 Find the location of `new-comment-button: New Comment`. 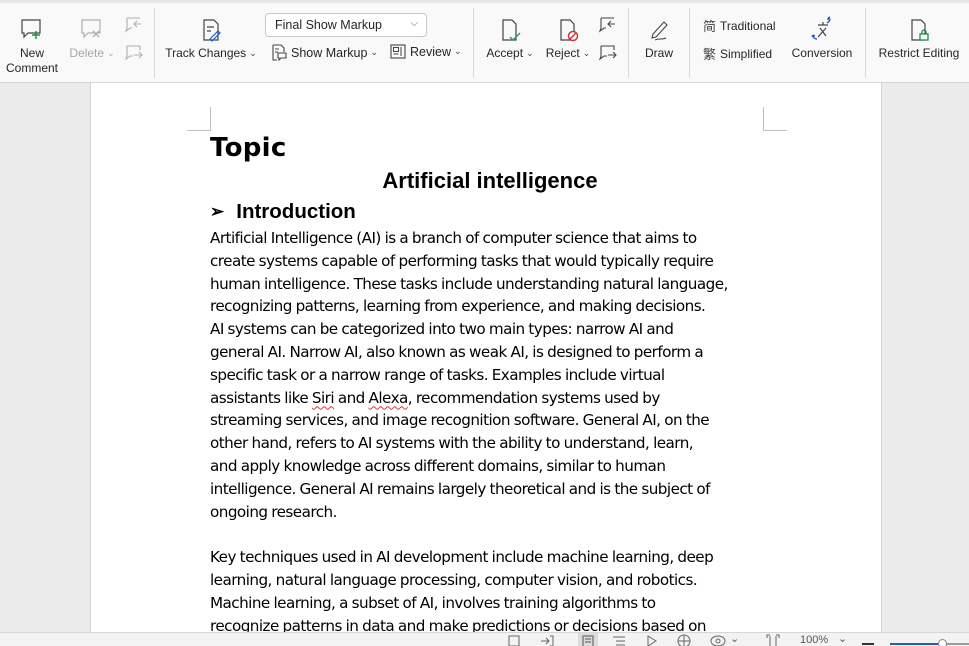

new-comment-button: New Comment is located at coordinates (32, 47).